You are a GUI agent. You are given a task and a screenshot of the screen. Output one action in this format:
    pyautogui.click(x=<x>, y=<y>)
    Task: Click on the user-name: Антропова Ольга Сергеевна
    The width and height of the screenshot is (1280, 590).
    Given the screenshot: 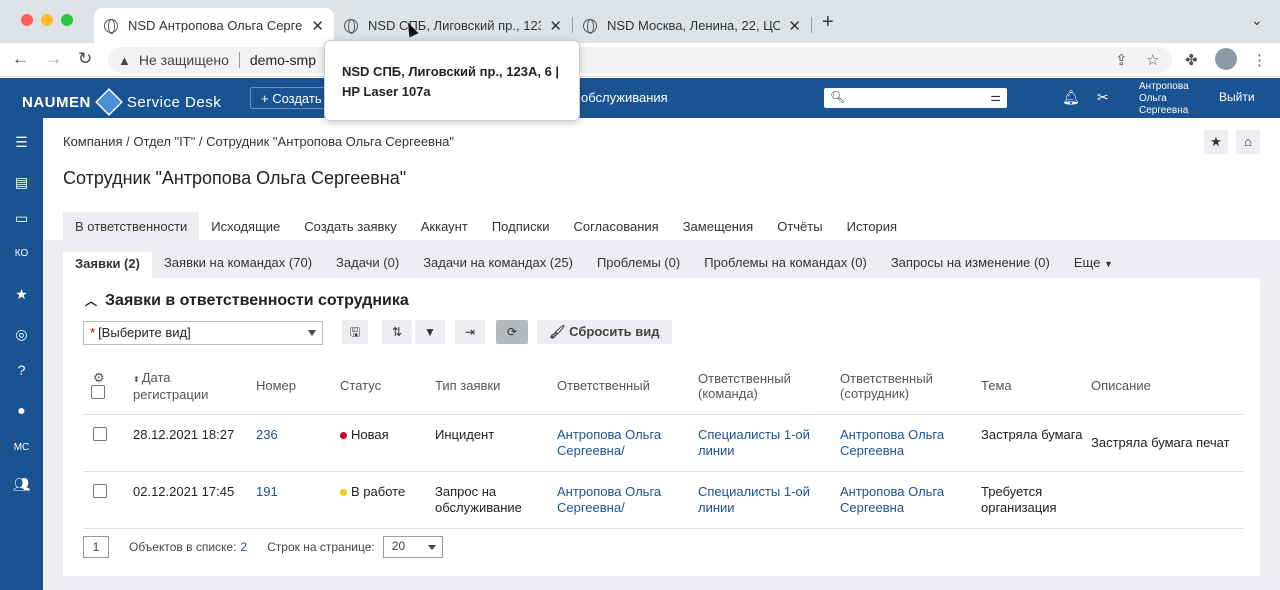 What is the action you would take?
    pyautogui.click(x=1174, y=99)
    